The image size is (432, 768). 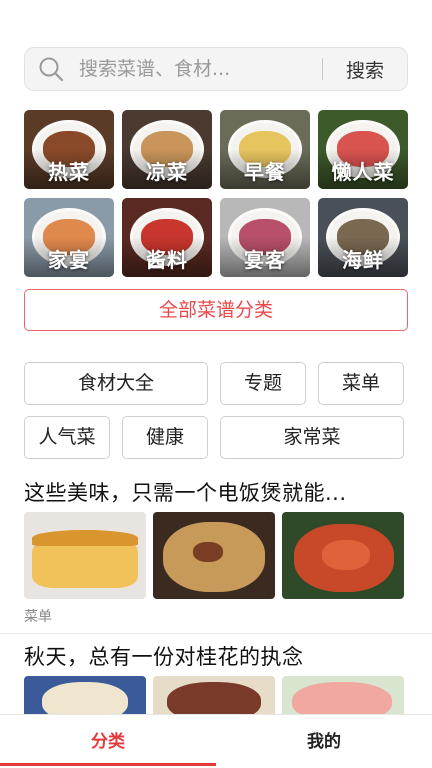 I want to click on article-tag: 菜单, so click(x=38, y=617).